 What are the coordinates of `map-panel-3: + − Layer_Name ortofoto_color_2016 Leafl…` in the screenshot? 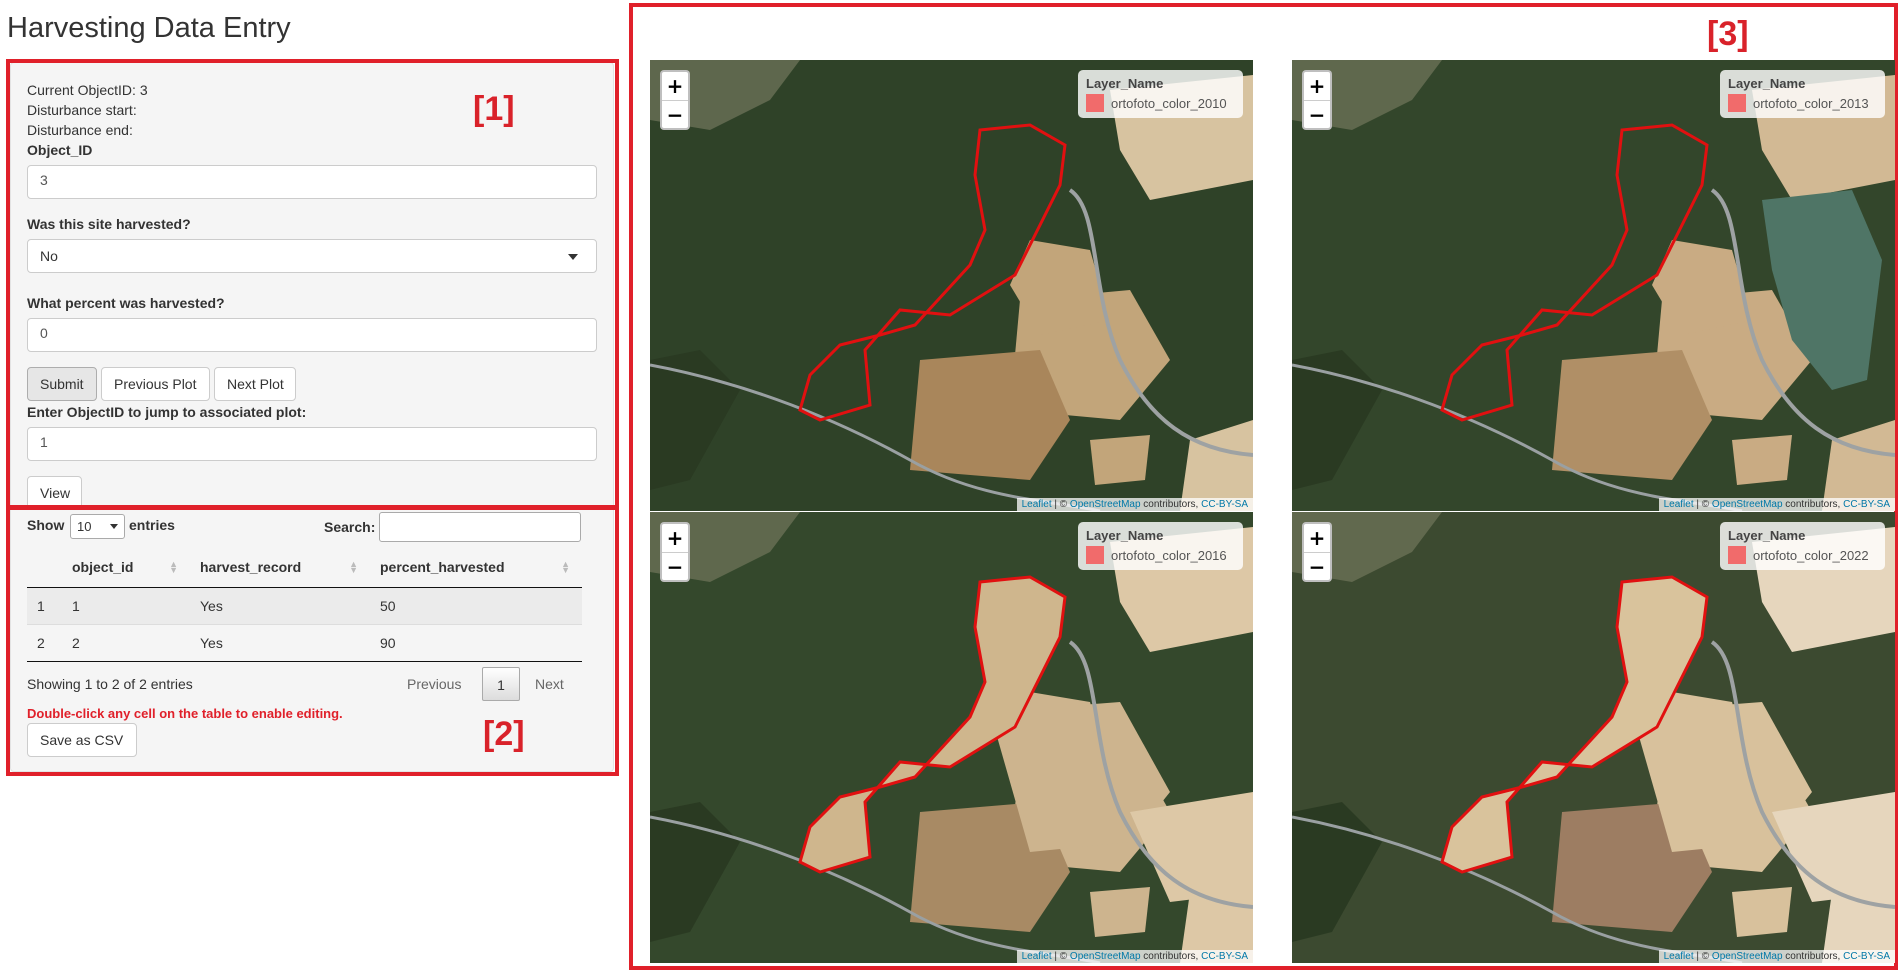 It's located at (951, 737).